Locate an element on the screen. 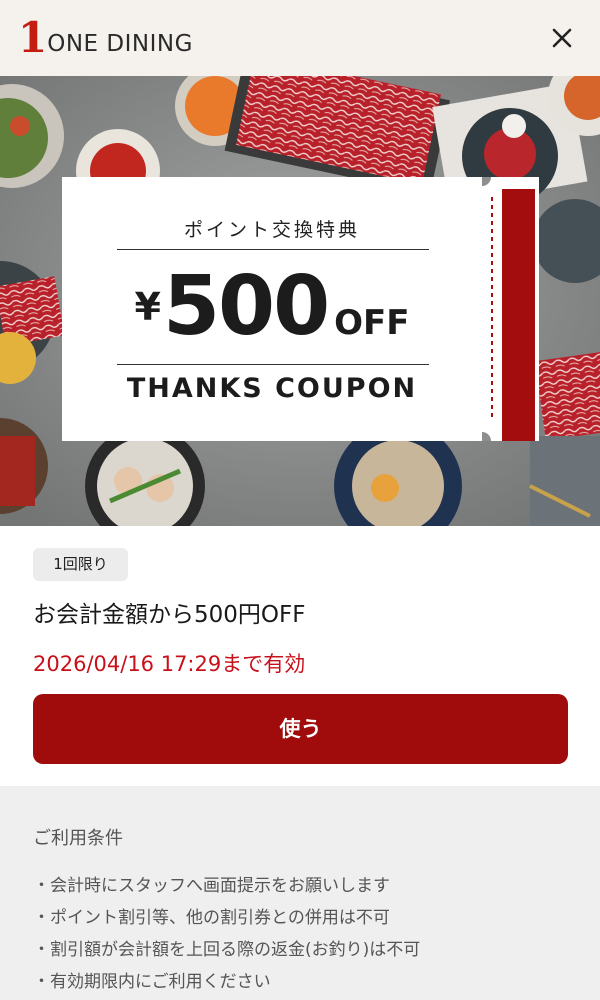  logo-number: 1 is located at coordinates (32, 37).